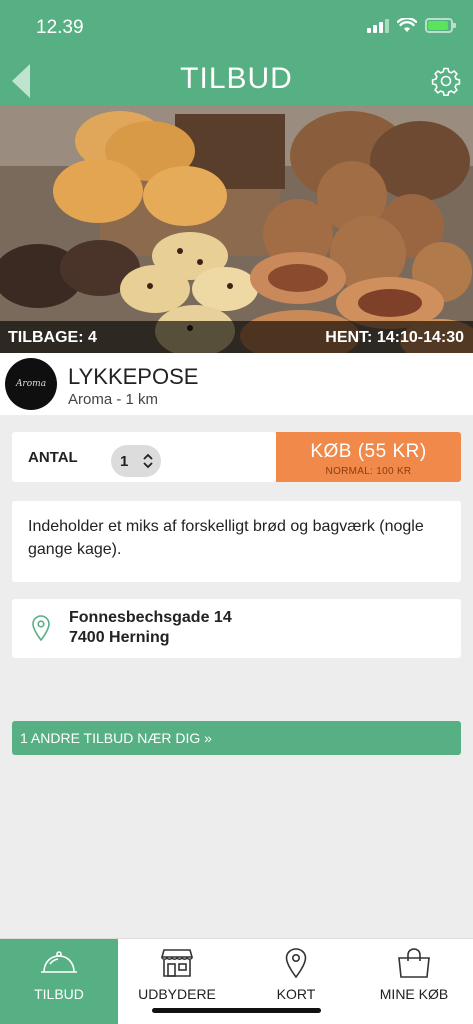  I want to click on app-header: 12.39 TILBUD, so click(236, 53).